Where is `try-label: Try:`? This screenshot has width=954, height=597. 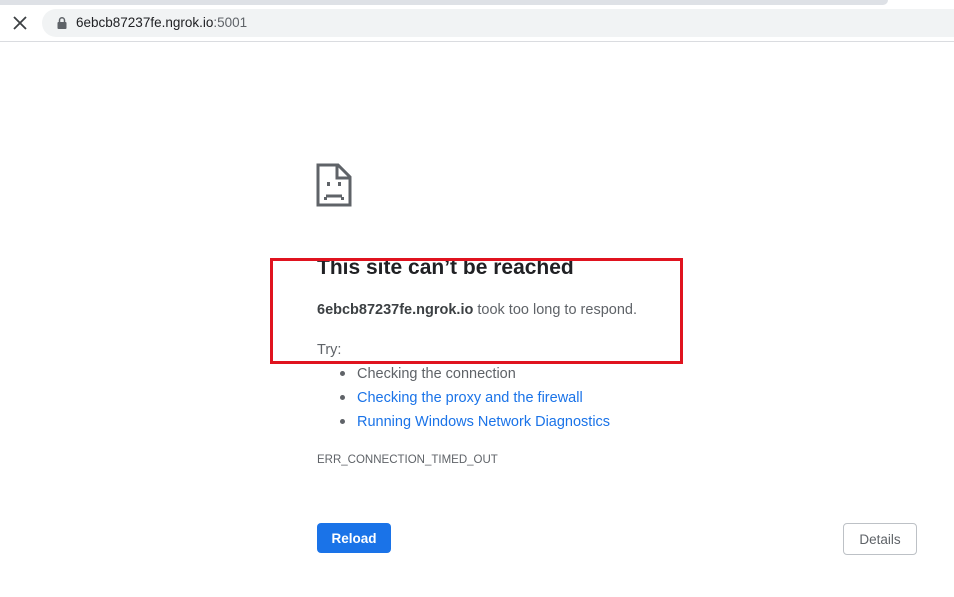
try-label: Try: is located at coordinates (329, 350).